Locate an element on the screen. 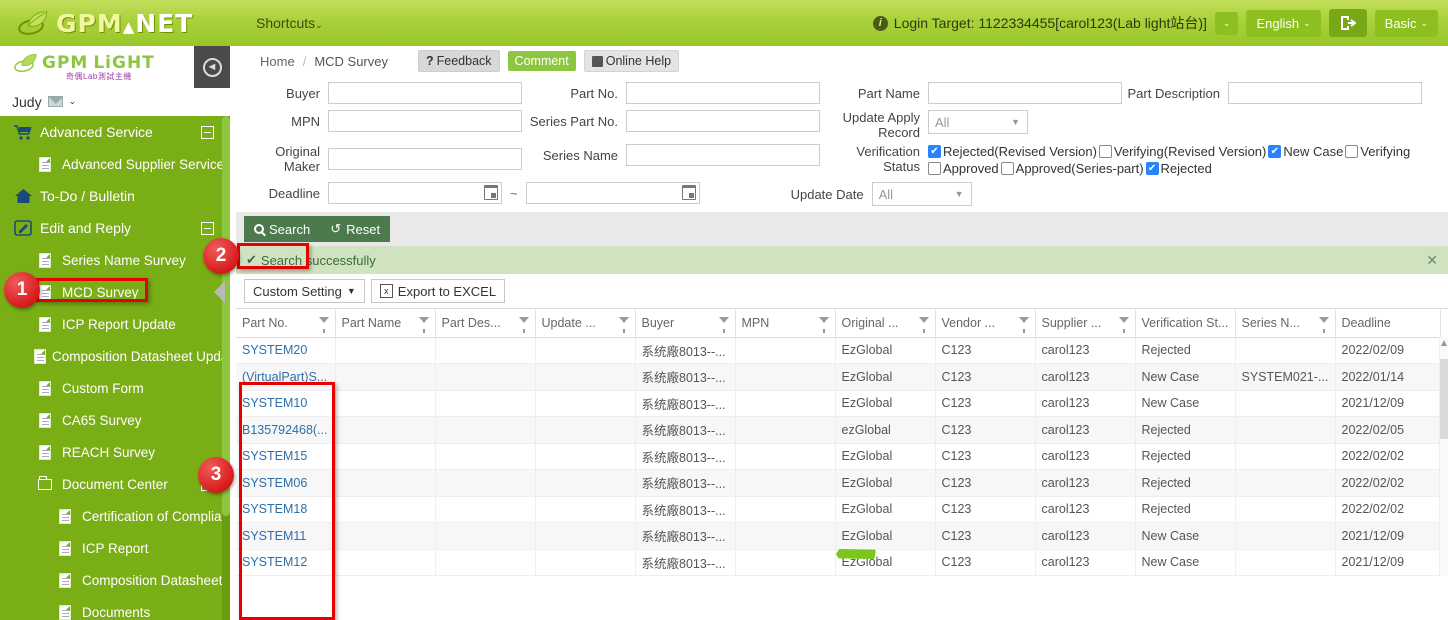 This screenshot has height=620, width=1448. sidebar-item-advanced-supplier-service: Advanced Supplier Service is located at coordinates (115, 164).